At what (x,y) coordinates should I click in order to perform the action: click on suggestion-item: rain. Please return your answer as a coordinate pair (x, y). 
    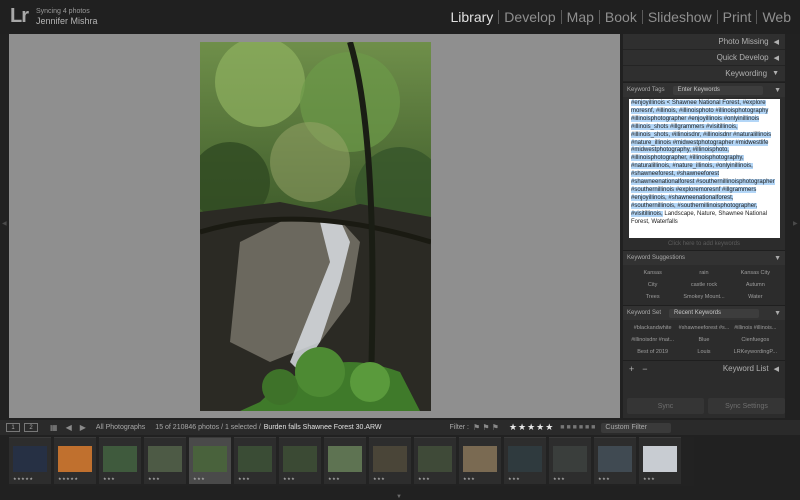
    Looking at the image, I should click on (703, 273).